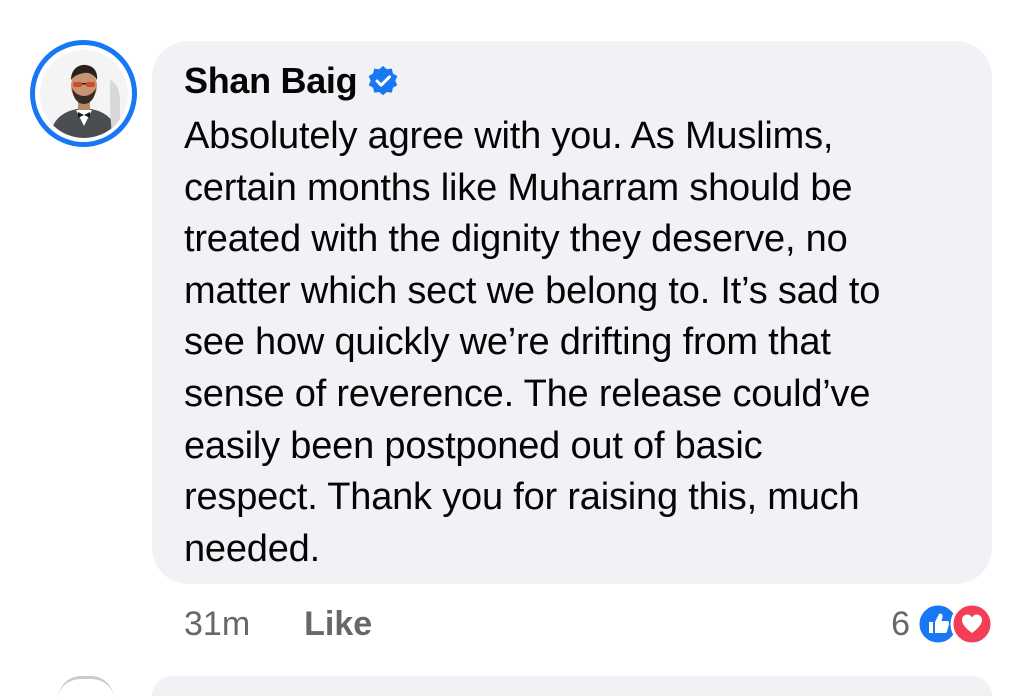  I want to click on comment-header: Shan Baig, so click(291, 81).